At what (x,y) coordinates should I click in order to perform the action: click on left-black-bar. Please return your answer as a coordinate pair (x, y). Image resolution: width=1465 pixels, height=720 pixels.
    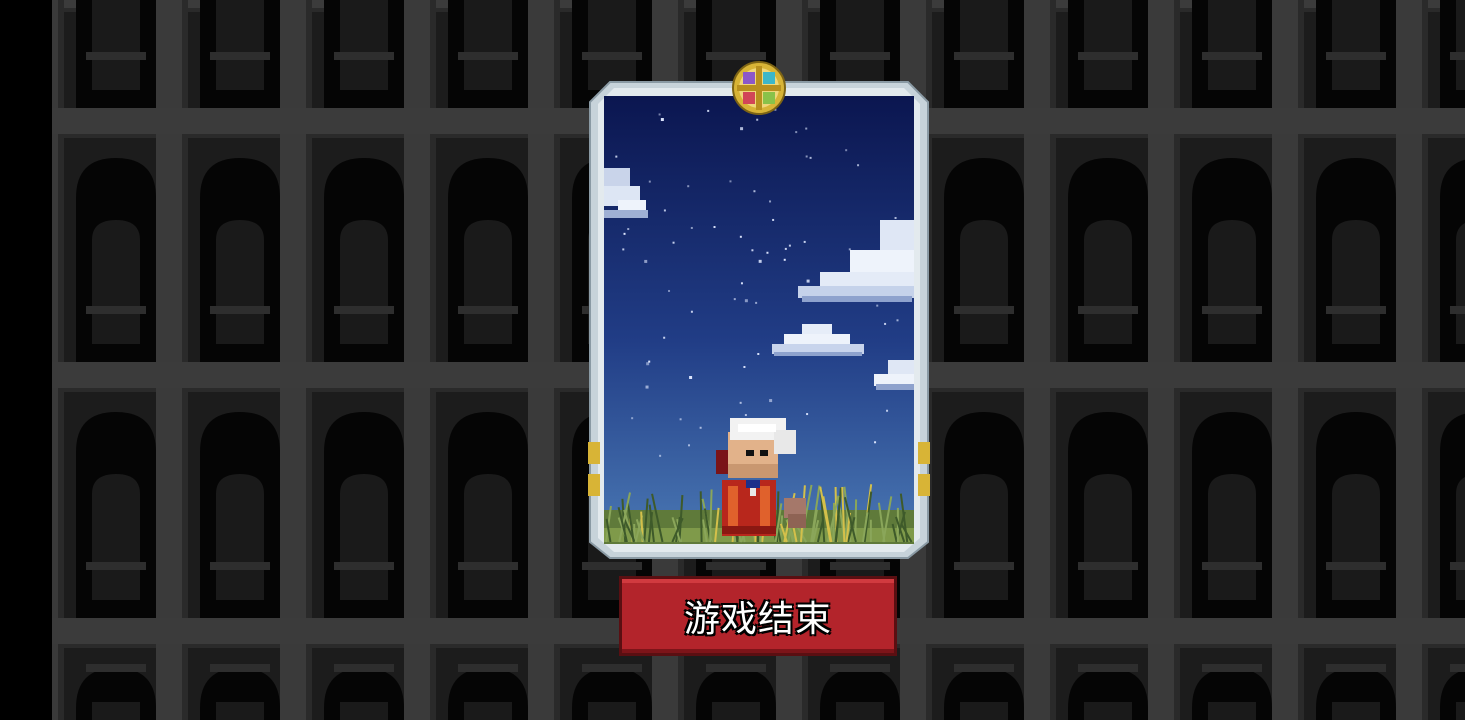
    Looking at the image, I should click on (26, 360).